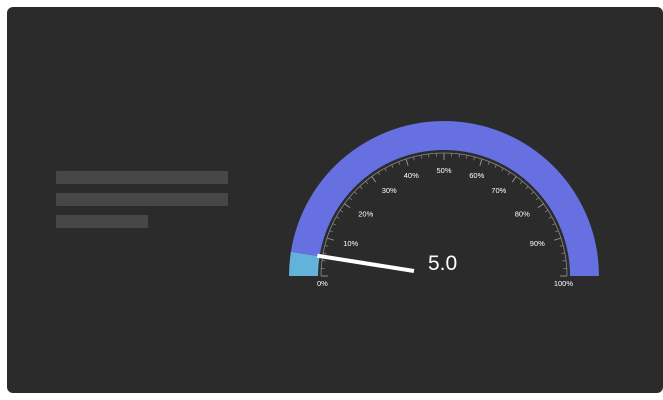 Image resolution: width=663 pixels, height=400 pixels. I want to click on gauge-tick-label: 10%, so click(350, 243).